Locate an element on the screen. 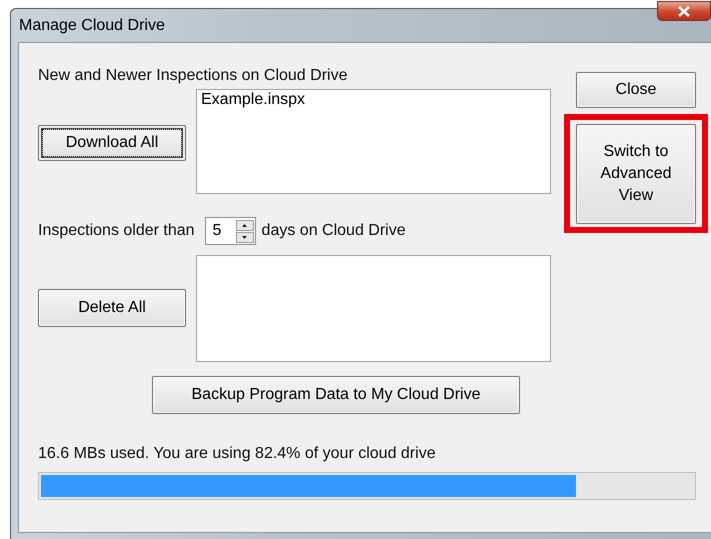  days-label: days on Cloud Drive is located at coordinates (334, 231).